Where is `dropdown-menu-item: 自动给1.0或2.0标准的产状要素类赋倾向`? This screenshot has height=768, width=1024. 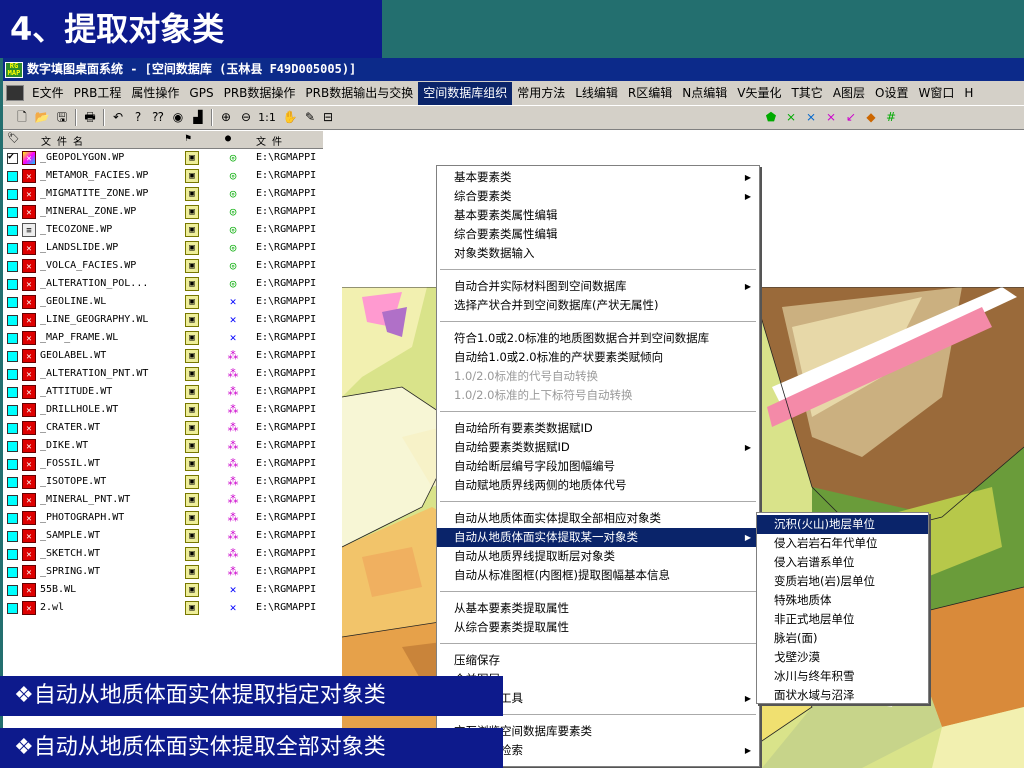
dropdown-menu-item: 自动给1.0或2.0标准的产状要素类赋倾向 is located at coordinates (598, 357).